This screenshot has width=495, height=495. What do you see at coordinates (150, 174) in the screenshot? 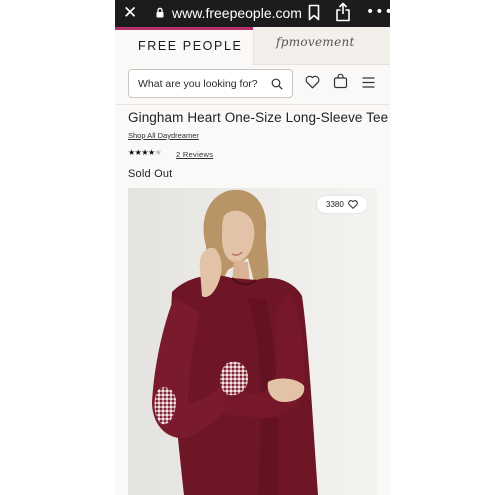
I see `availability-status: Sold Out` at bounding box center [150, 174].